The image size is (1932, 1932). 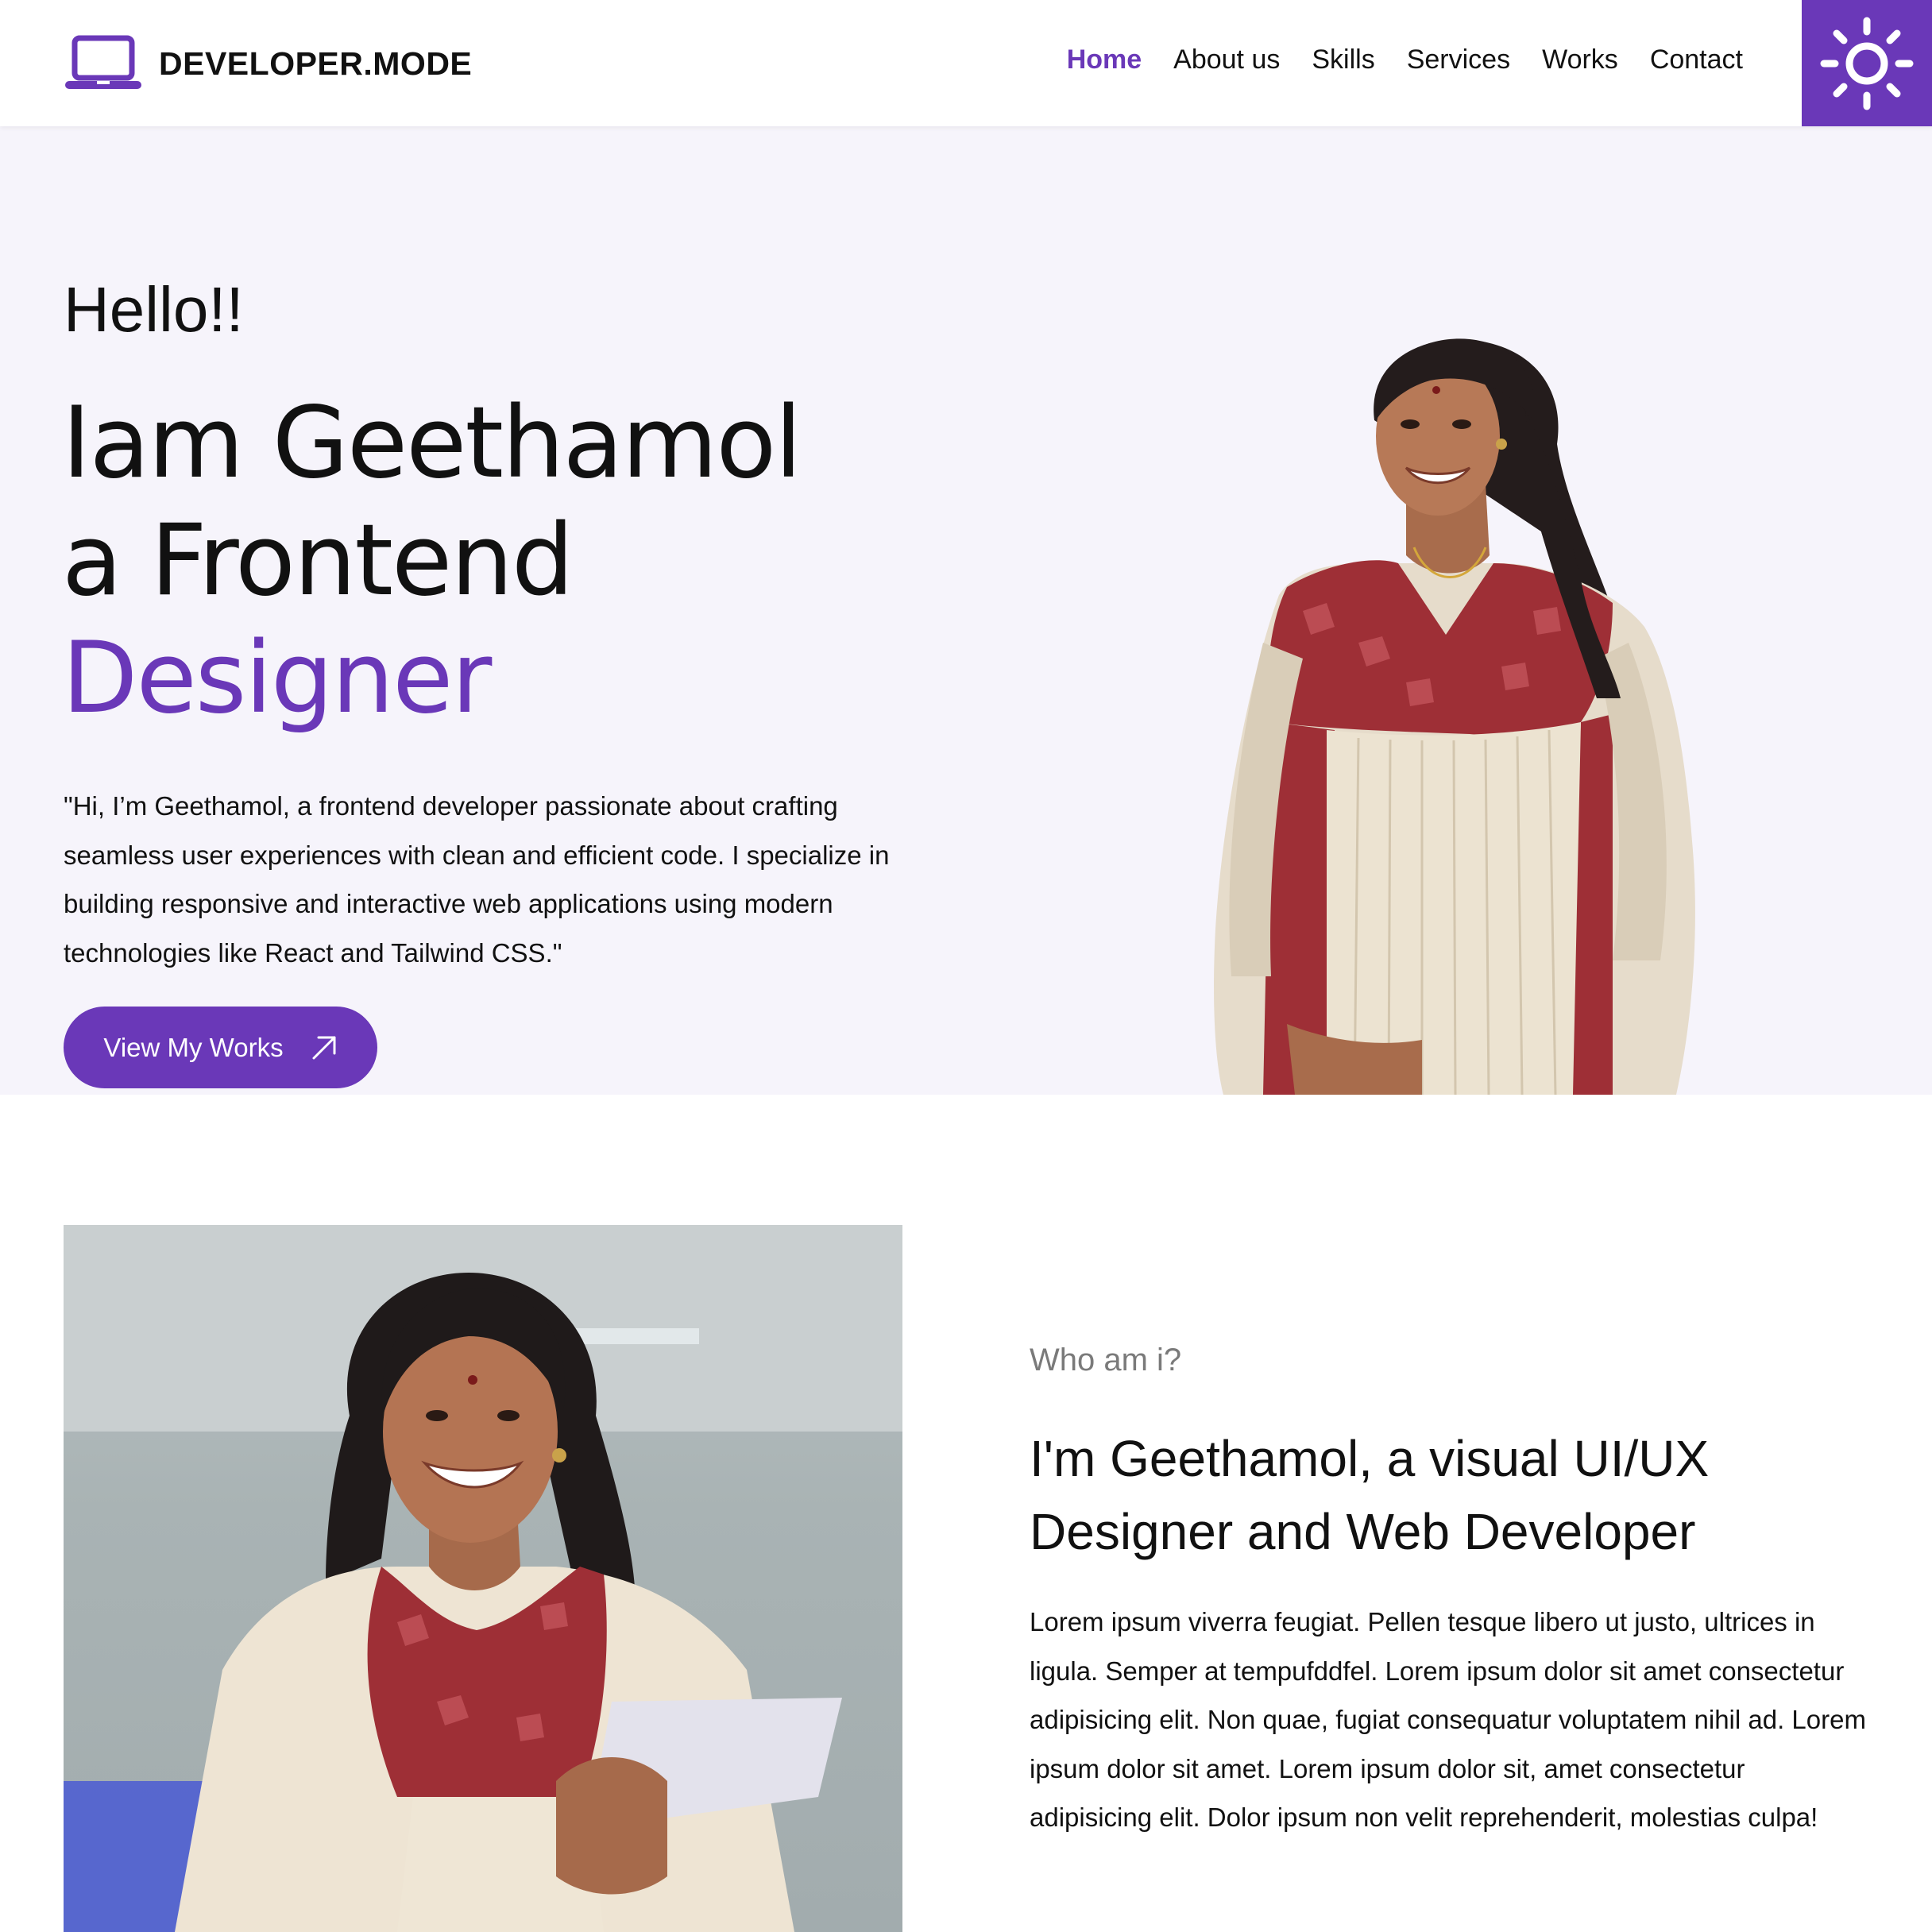 I want to click on nav-contact: Contact, so click(x=1697, y=60).